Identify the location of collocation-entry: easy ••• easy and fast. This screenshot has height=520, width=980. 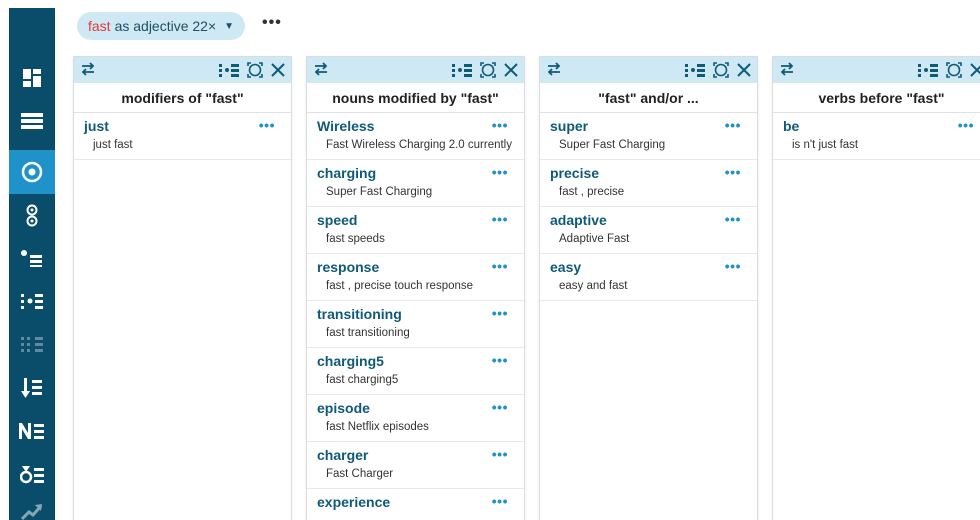
(648, 277).